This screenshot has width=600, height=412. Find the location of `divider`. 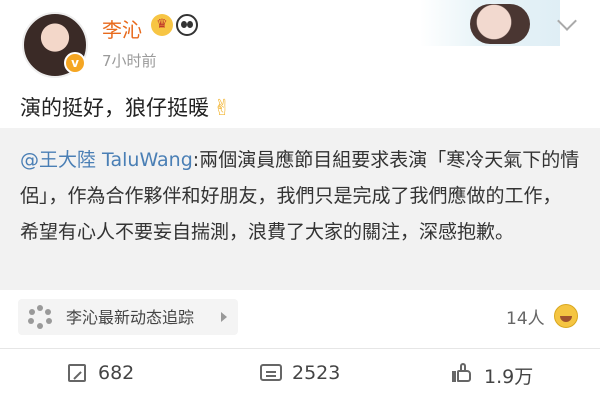

divider is located at coordinates (300, 348).